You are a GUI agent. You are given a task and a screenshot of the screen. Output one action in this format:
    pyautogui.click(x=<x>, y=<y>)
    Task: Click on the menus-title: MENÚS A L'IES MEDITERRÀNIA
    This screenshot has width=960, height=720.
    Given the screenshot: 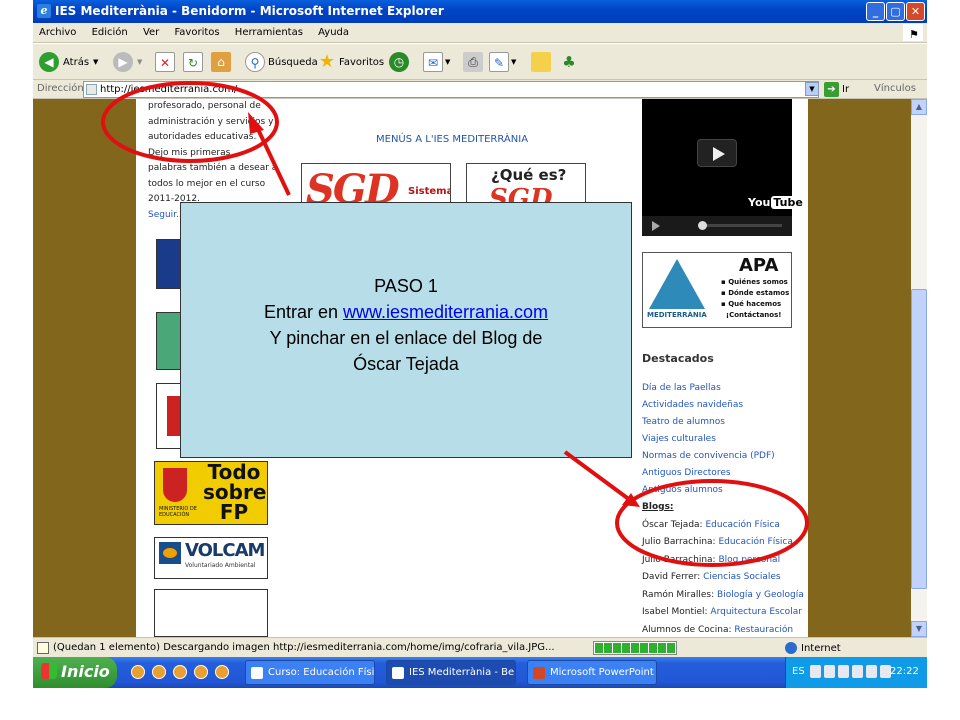 What is the action you would take?
    pyautogui.click(x=452, y=139)
    